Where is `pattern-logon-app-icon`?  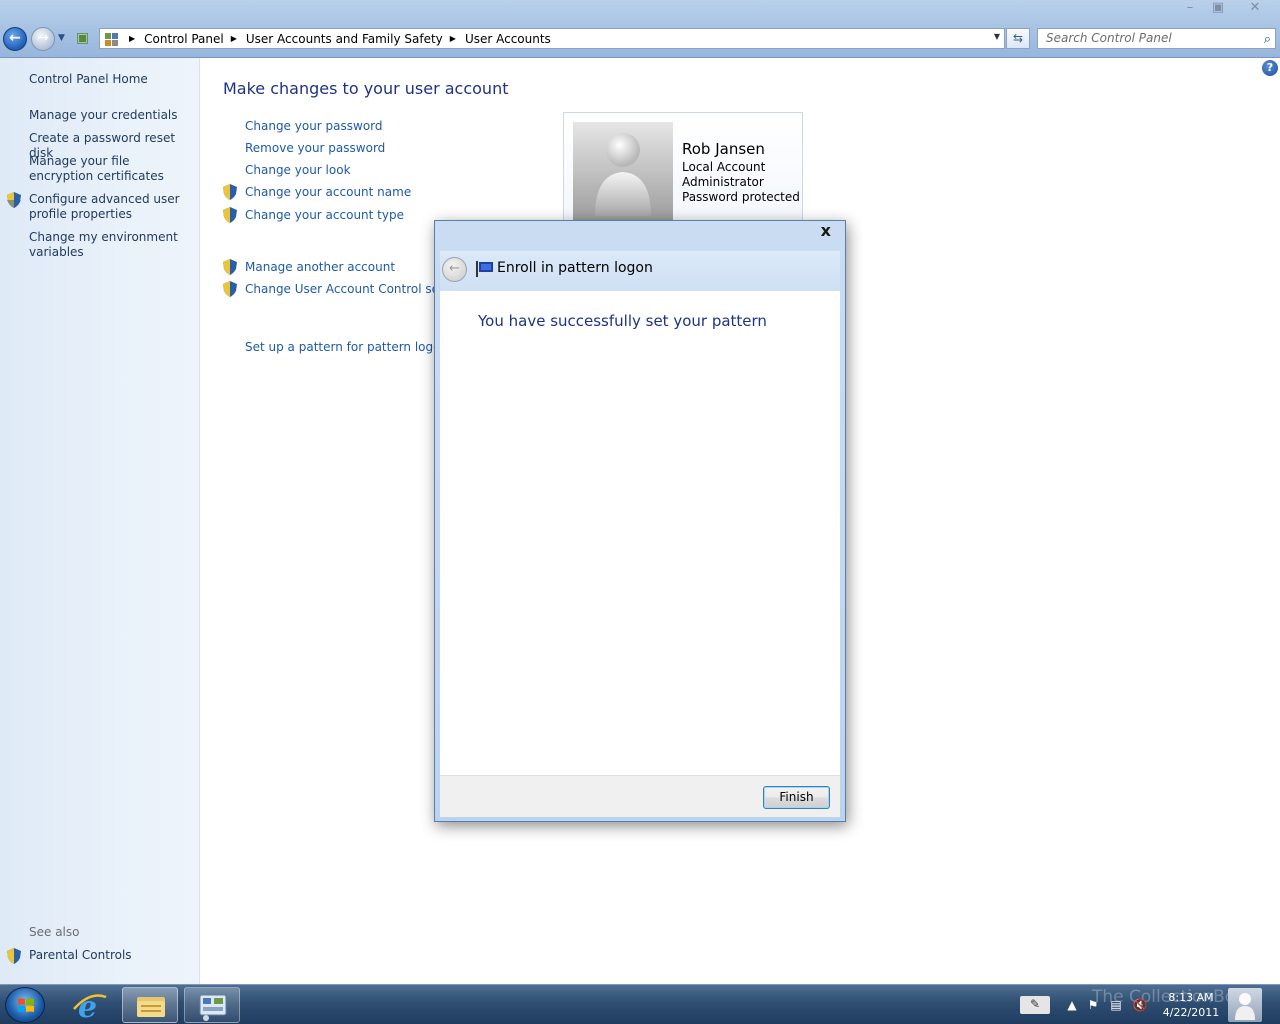 pattern-logon-app-icon is located at coordinates (484, 269).